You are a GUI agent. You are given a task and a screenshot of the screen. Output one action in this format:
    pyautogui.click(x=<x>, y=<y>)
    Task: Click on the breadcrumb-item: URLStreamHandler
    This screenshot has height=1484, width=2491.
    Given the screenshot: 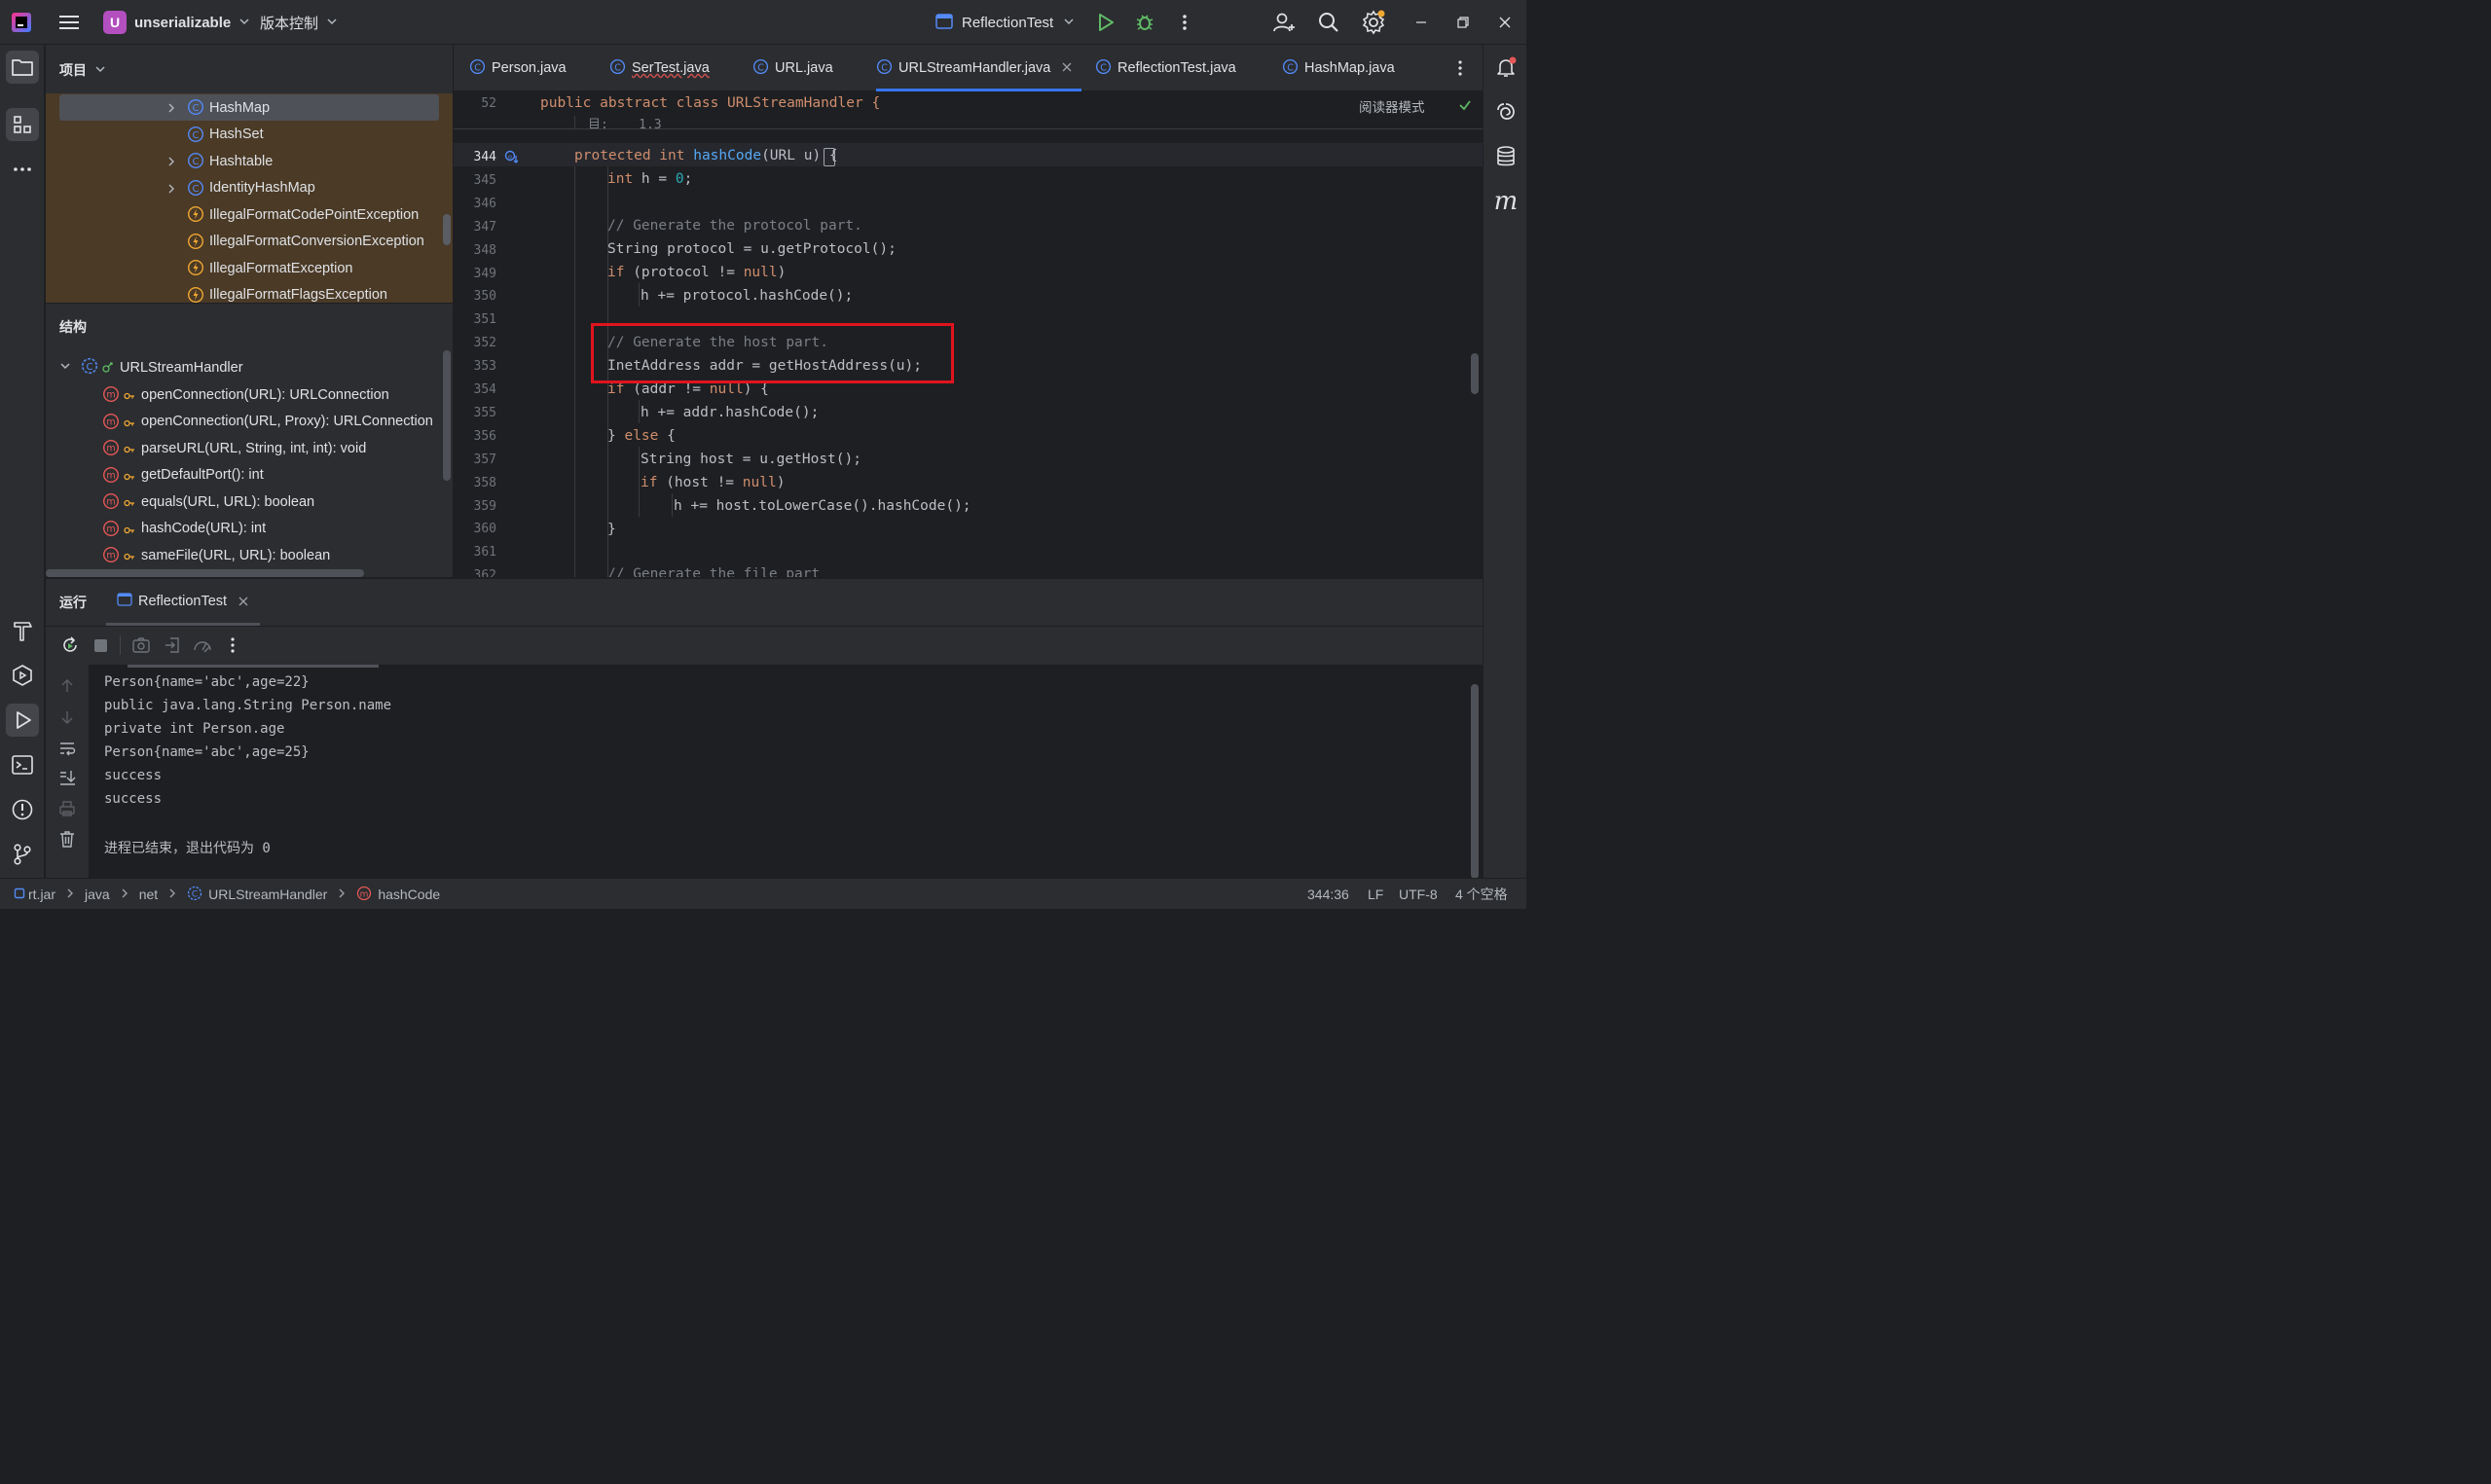 What is the action you would take?
    pyautogui.click(x=267, y=894)
    